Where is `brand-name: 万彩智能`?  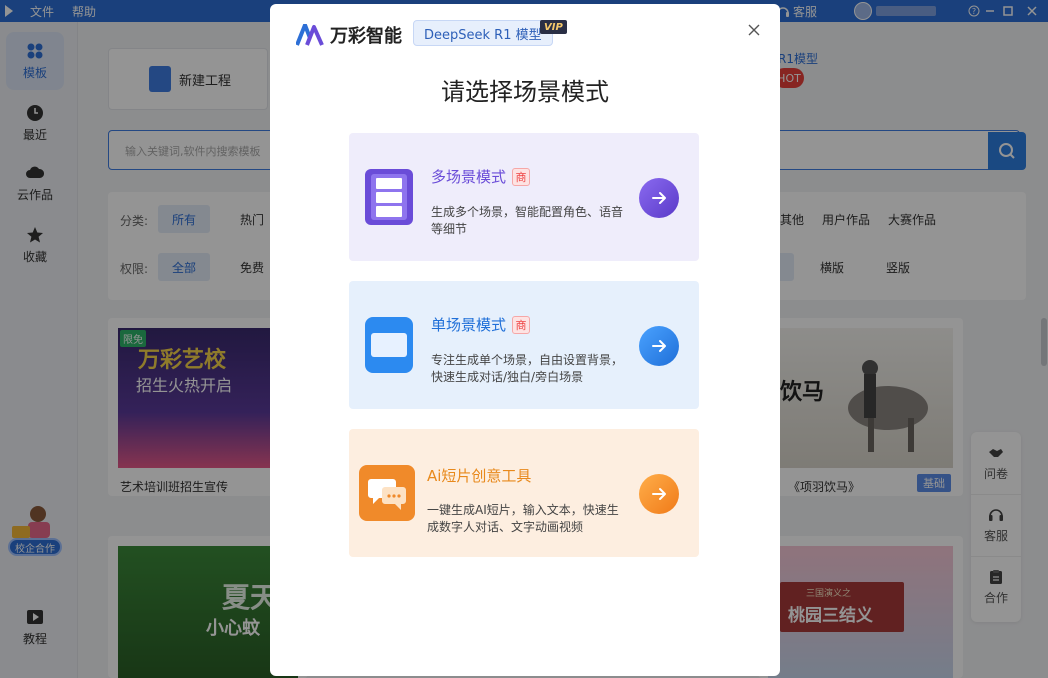 brand-name: 万彩智能 is located at coordinates (366, 36).